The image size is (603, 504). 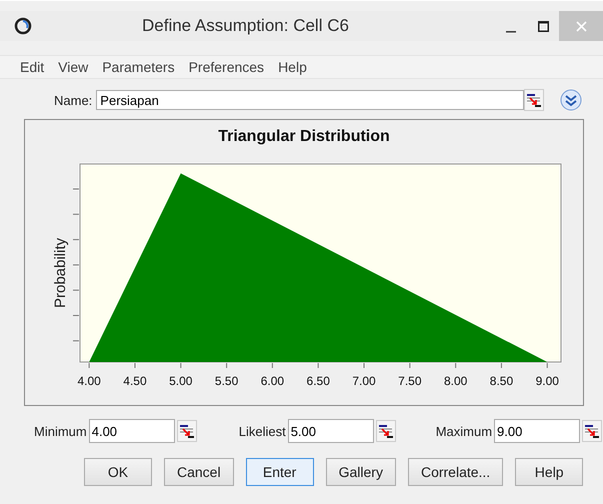 I want to click on x-tick-label: 4.50, so click(x=135, y=381).